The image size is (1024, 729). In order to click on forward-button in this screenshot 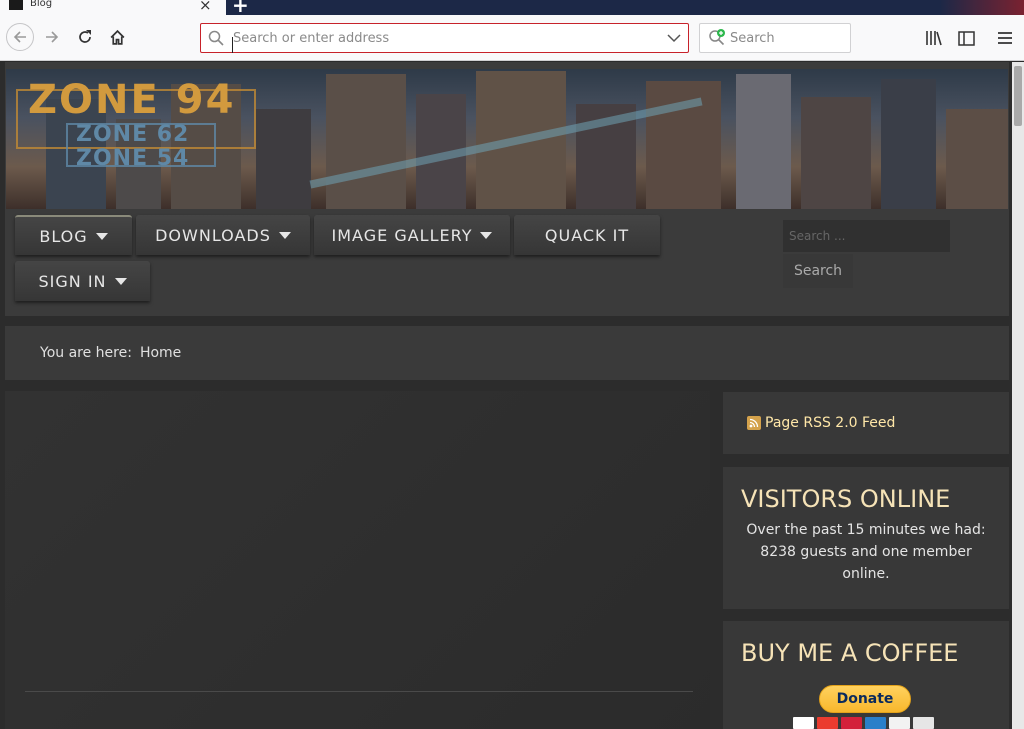, I will do `click(52, 37)`.